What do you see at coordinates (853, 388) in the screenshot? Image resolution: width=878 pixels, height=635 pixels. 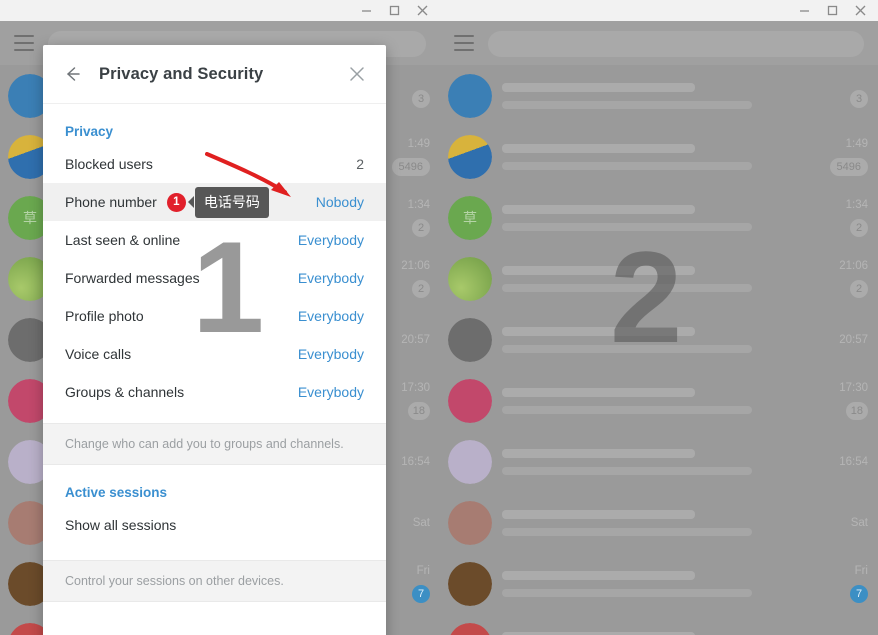 I see `chat-timestamp: 17:30` at bounding box center [853, 388].